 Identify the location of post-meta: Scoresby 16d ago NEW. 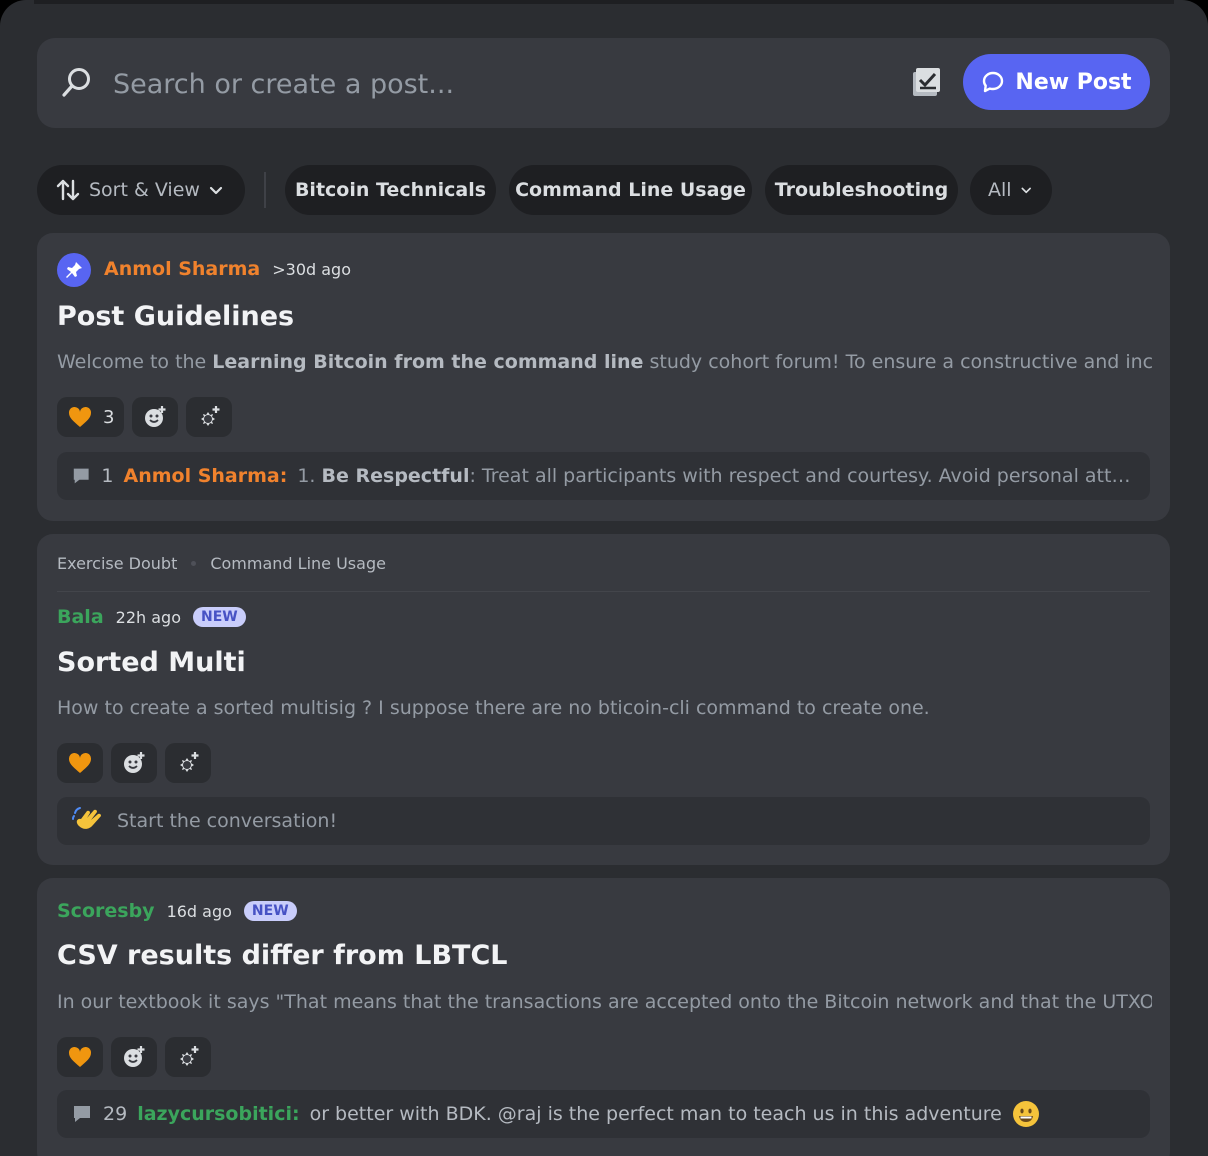
(177, 911).